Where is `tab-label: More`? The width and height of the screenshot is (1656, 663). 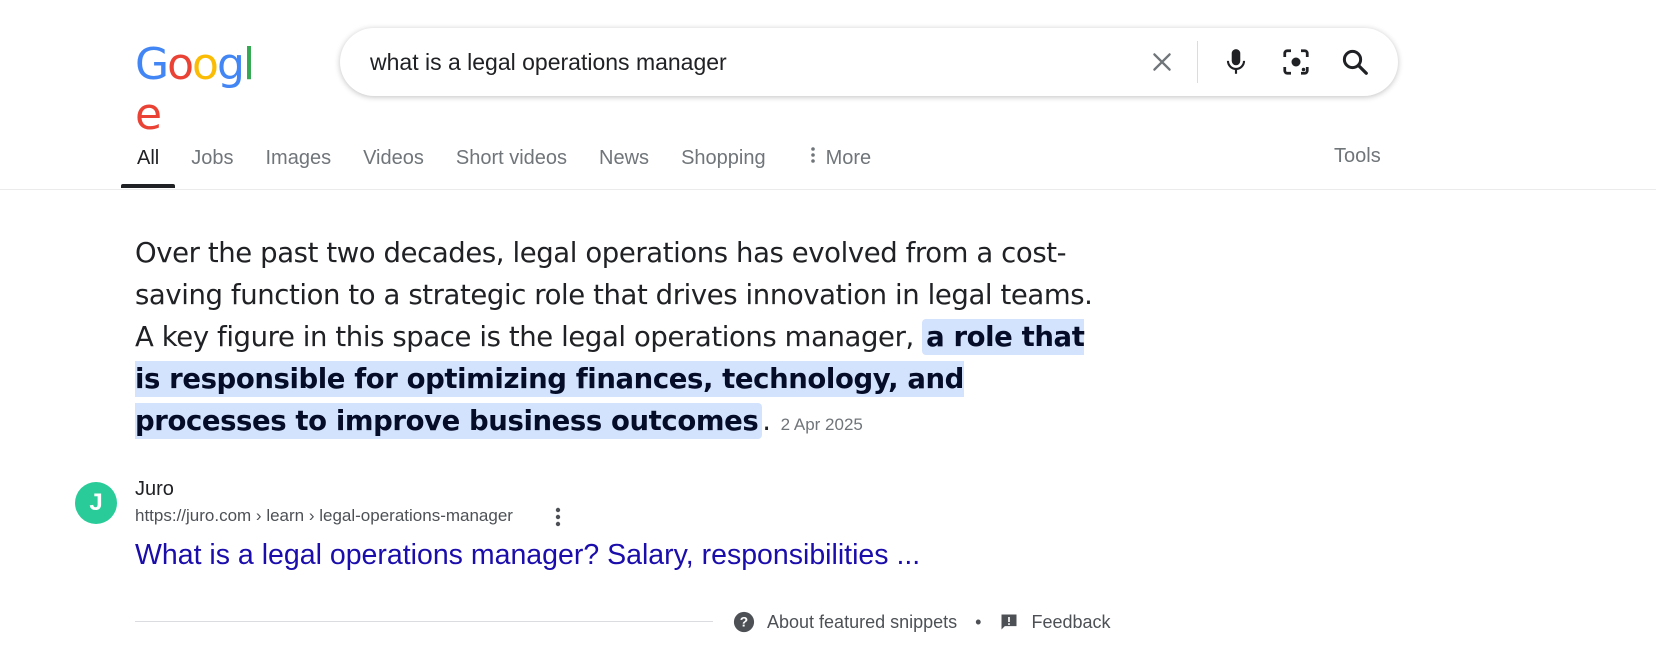 tab-label: More is located at coordinates (848, 158).